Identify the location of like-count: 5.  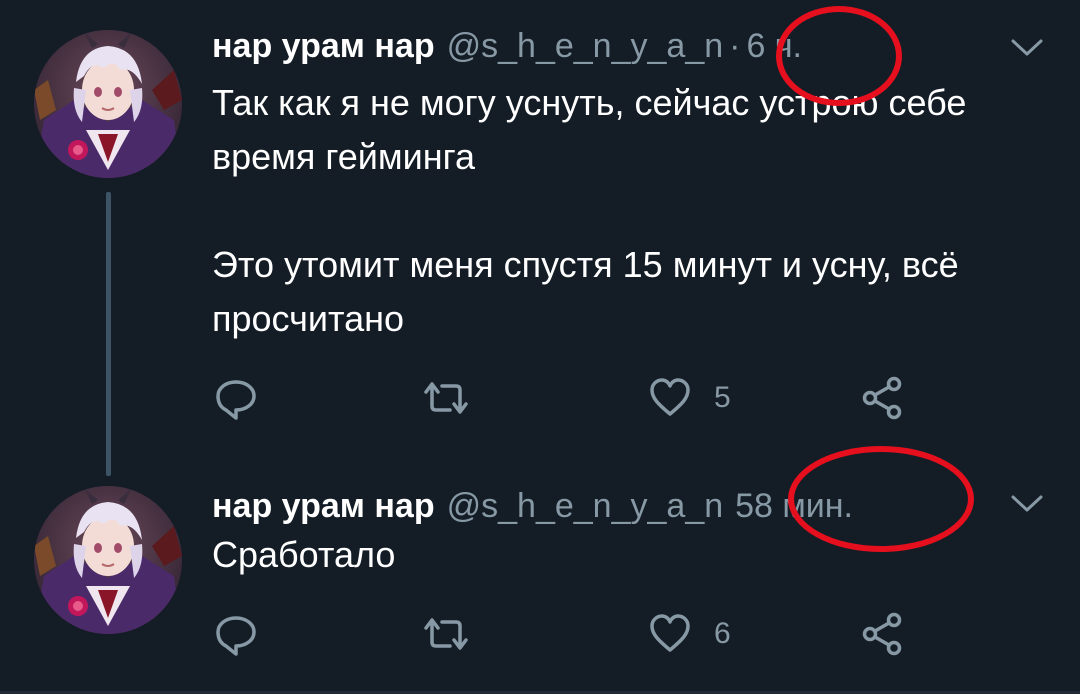
(722, 397).